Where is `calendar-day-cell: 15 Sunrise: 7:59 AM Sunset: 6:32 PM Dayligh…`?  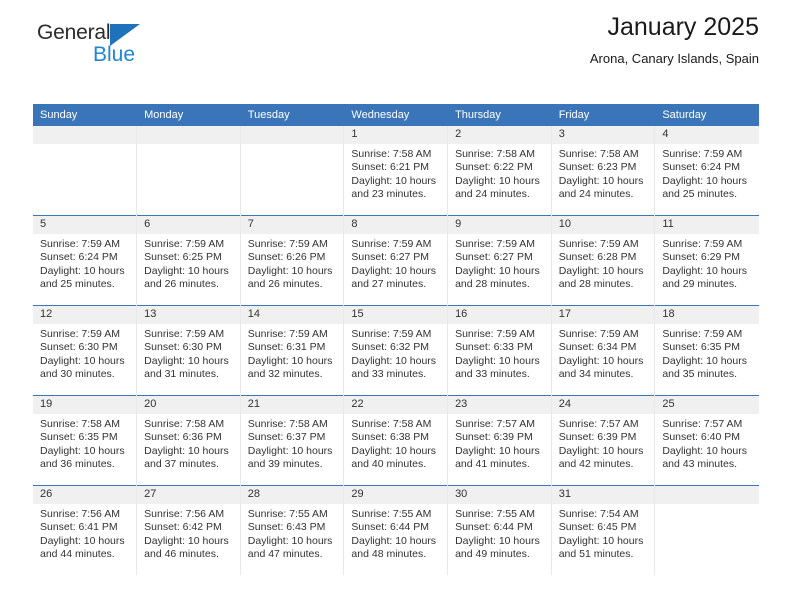
calendar-day-cell: 15 Sunrise: 7:59 AM Sunset: 6:32 PM Dayligh… is located at coordinates (396, 350).